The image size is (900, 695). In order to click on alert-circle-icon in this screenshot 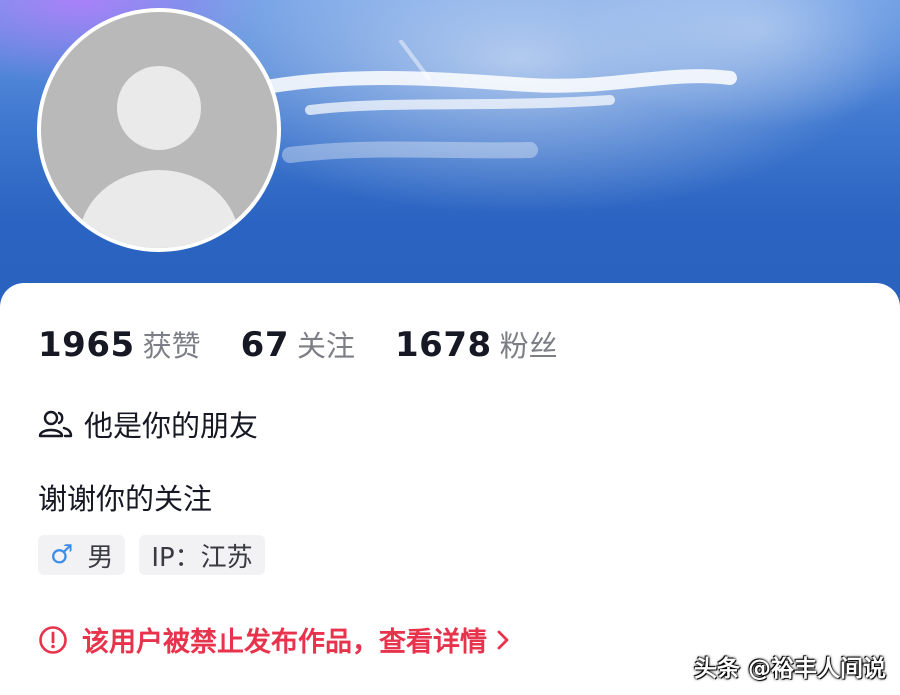, I will do `click(53, 639)`.